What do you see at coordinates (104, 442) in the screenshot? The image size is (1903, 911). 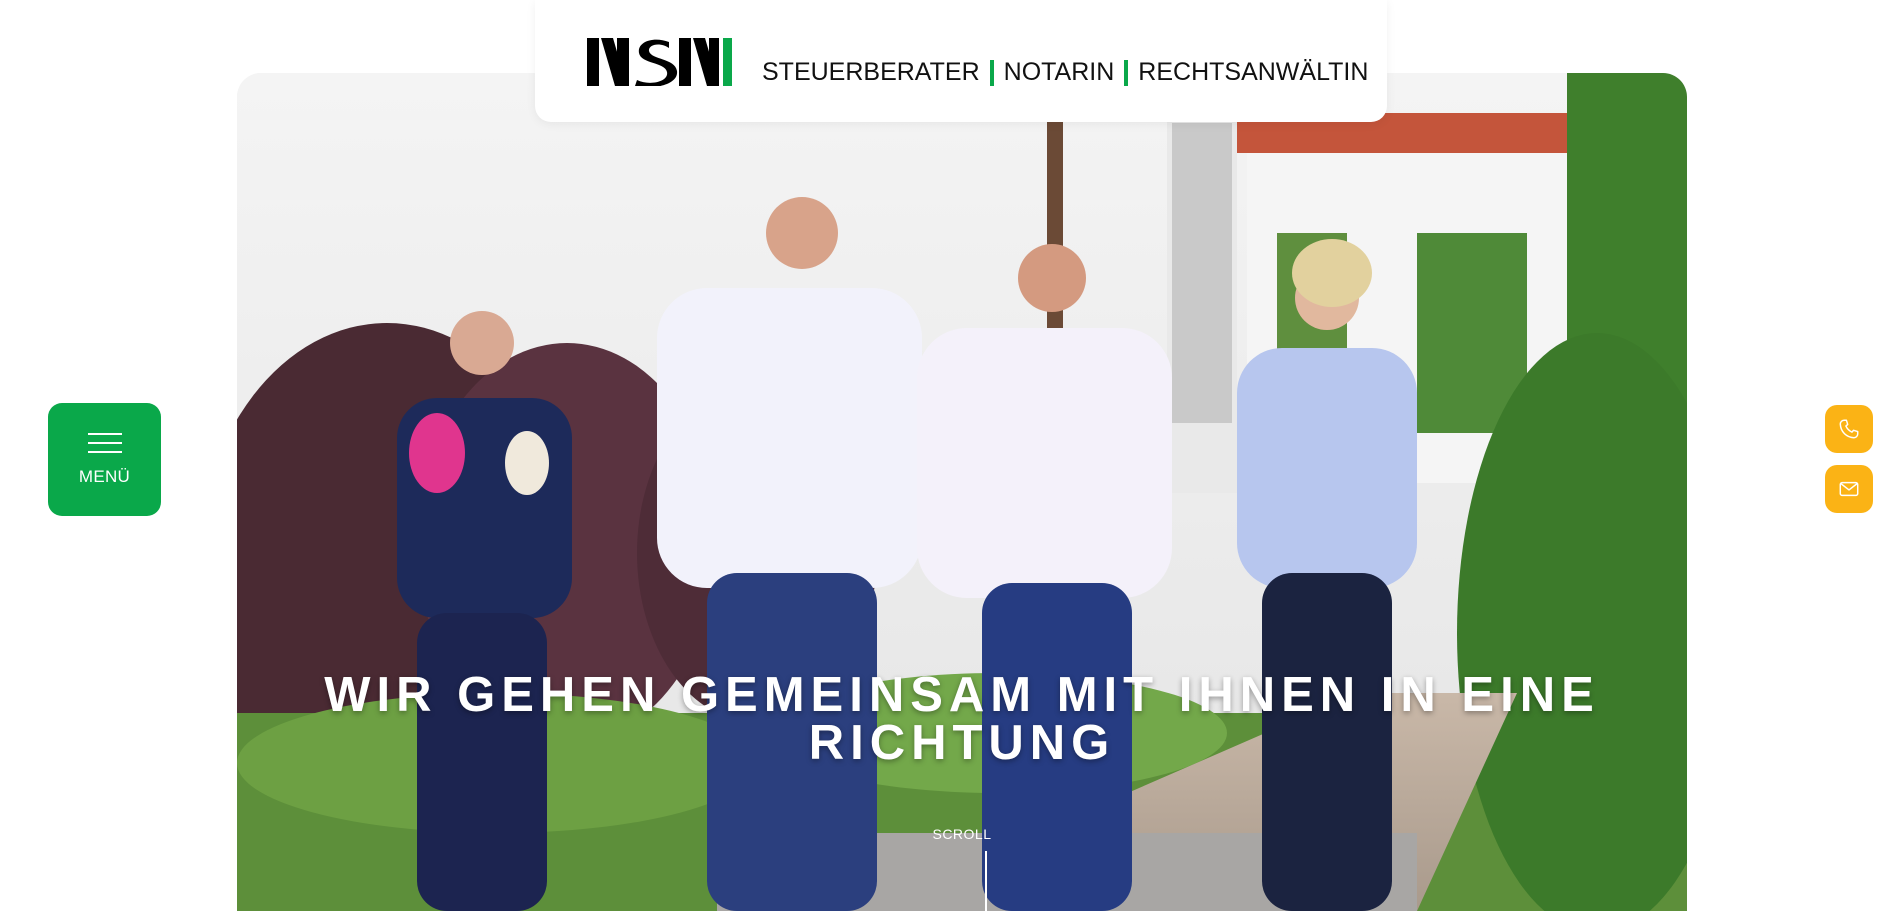 I see `hamburger-icon` at bounding box center [104, 442].